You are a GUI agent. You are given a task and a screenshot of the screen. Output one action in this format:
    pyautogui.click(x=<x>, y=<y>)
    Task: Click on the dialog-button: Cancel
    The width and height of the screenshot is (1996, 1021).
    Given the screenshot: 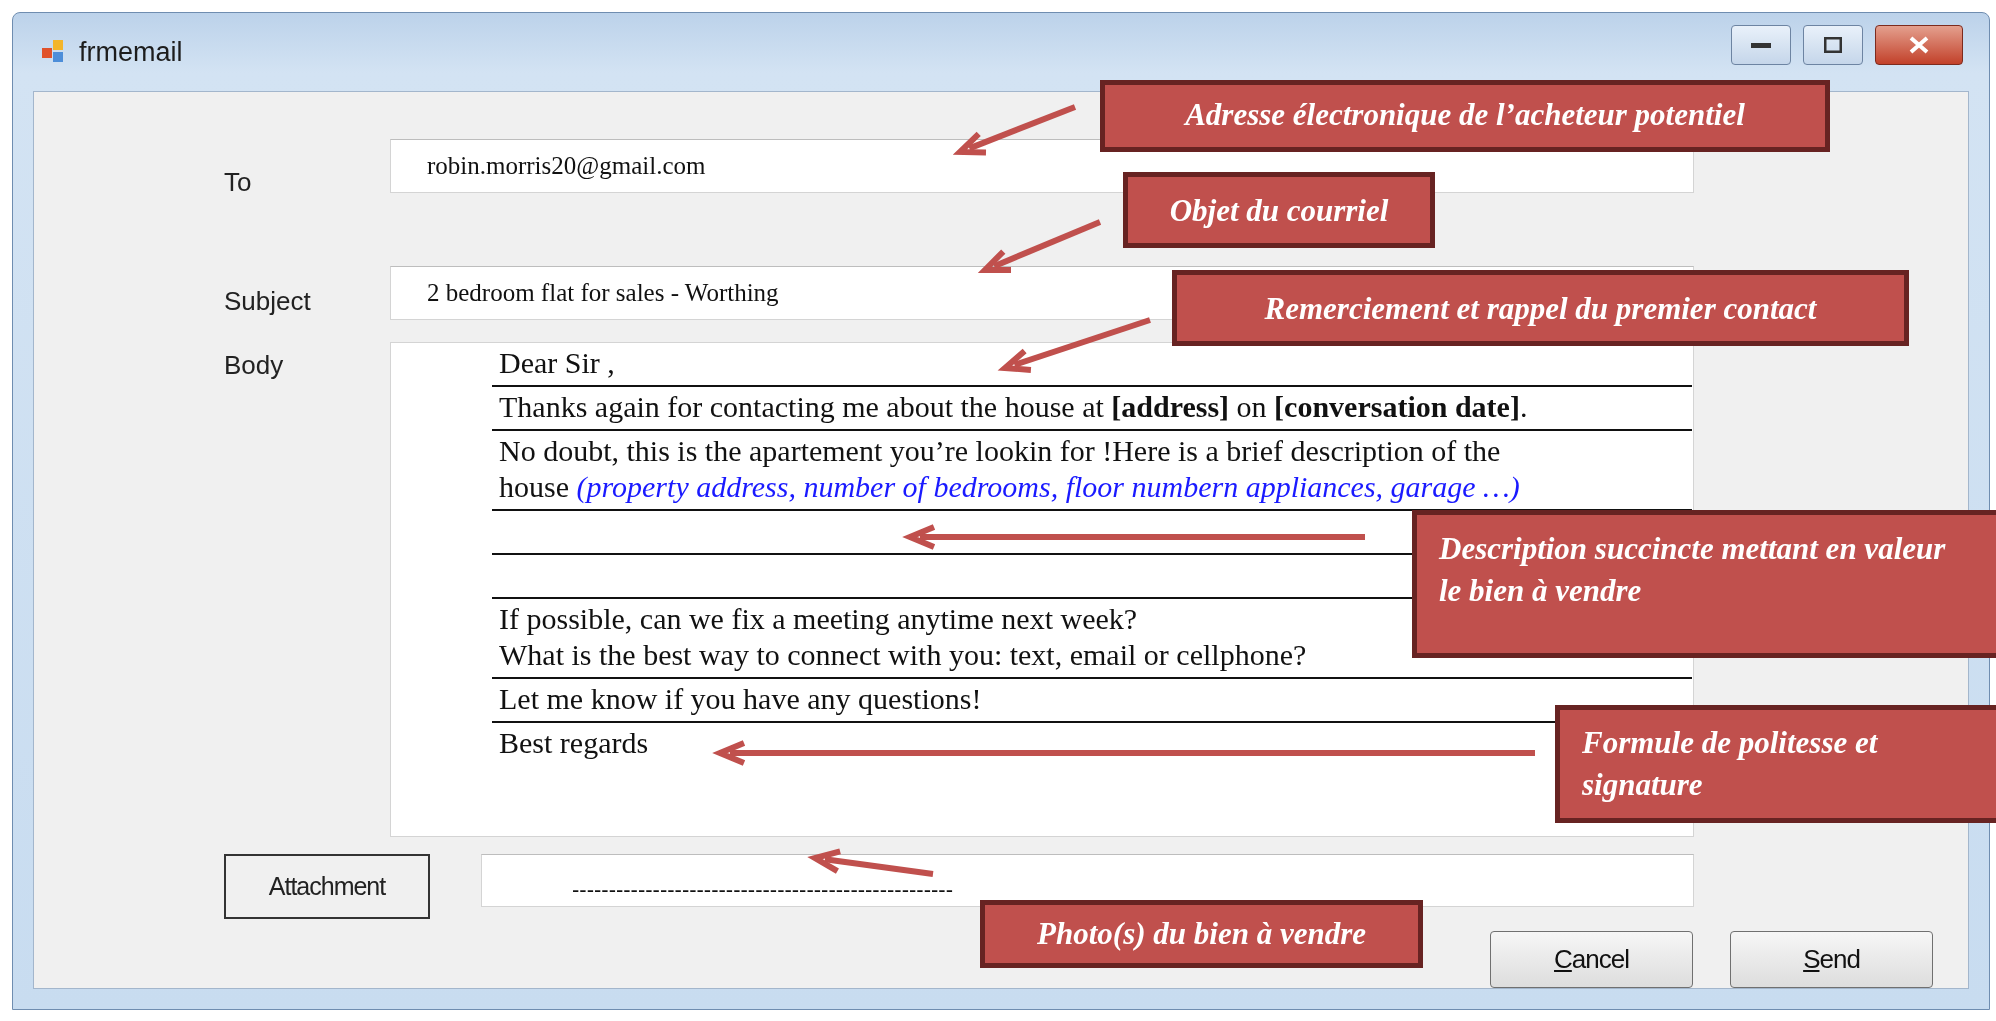 What is the action you would take?
    pyautogui.click(x=1591, y=959)
    